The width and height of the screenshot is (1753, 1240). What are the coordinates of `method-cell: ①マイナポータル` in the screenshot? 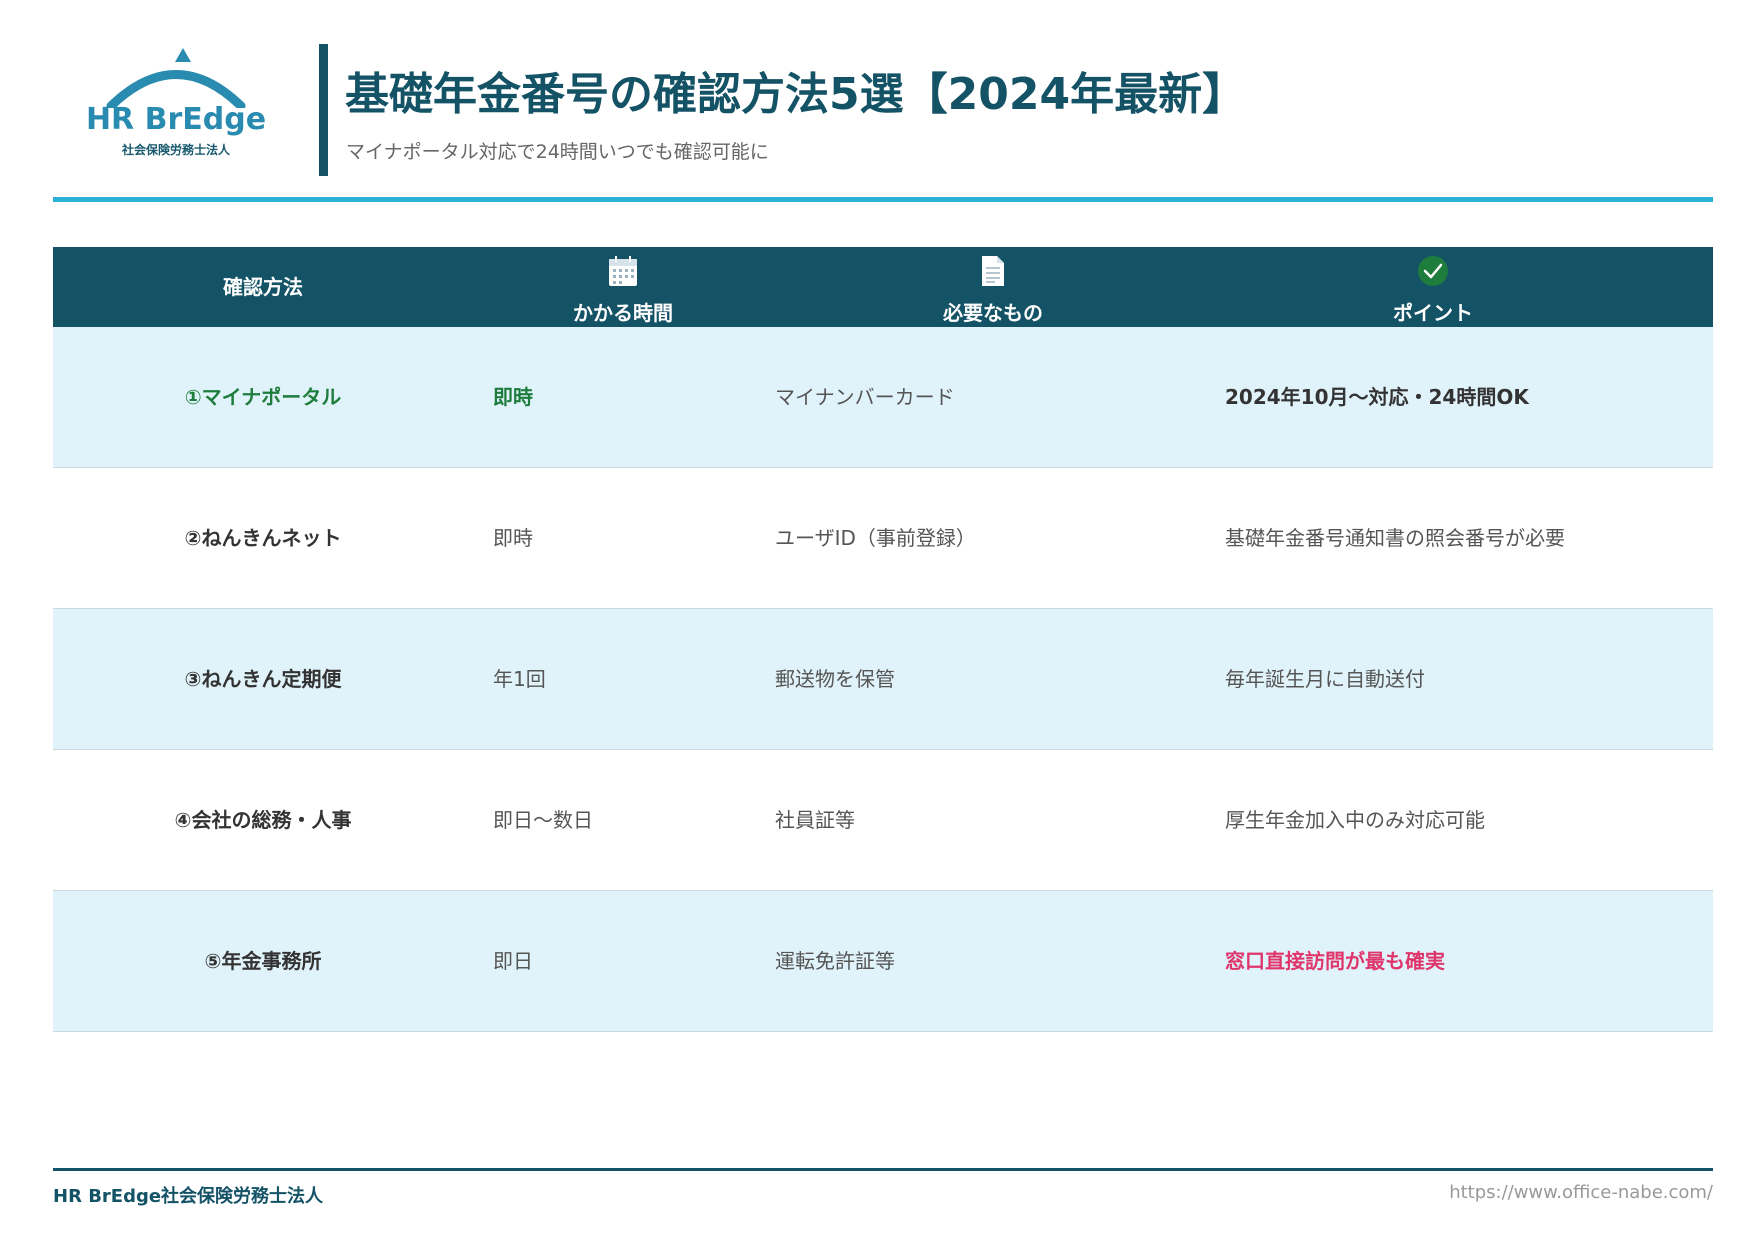 It's located at (263, 397).